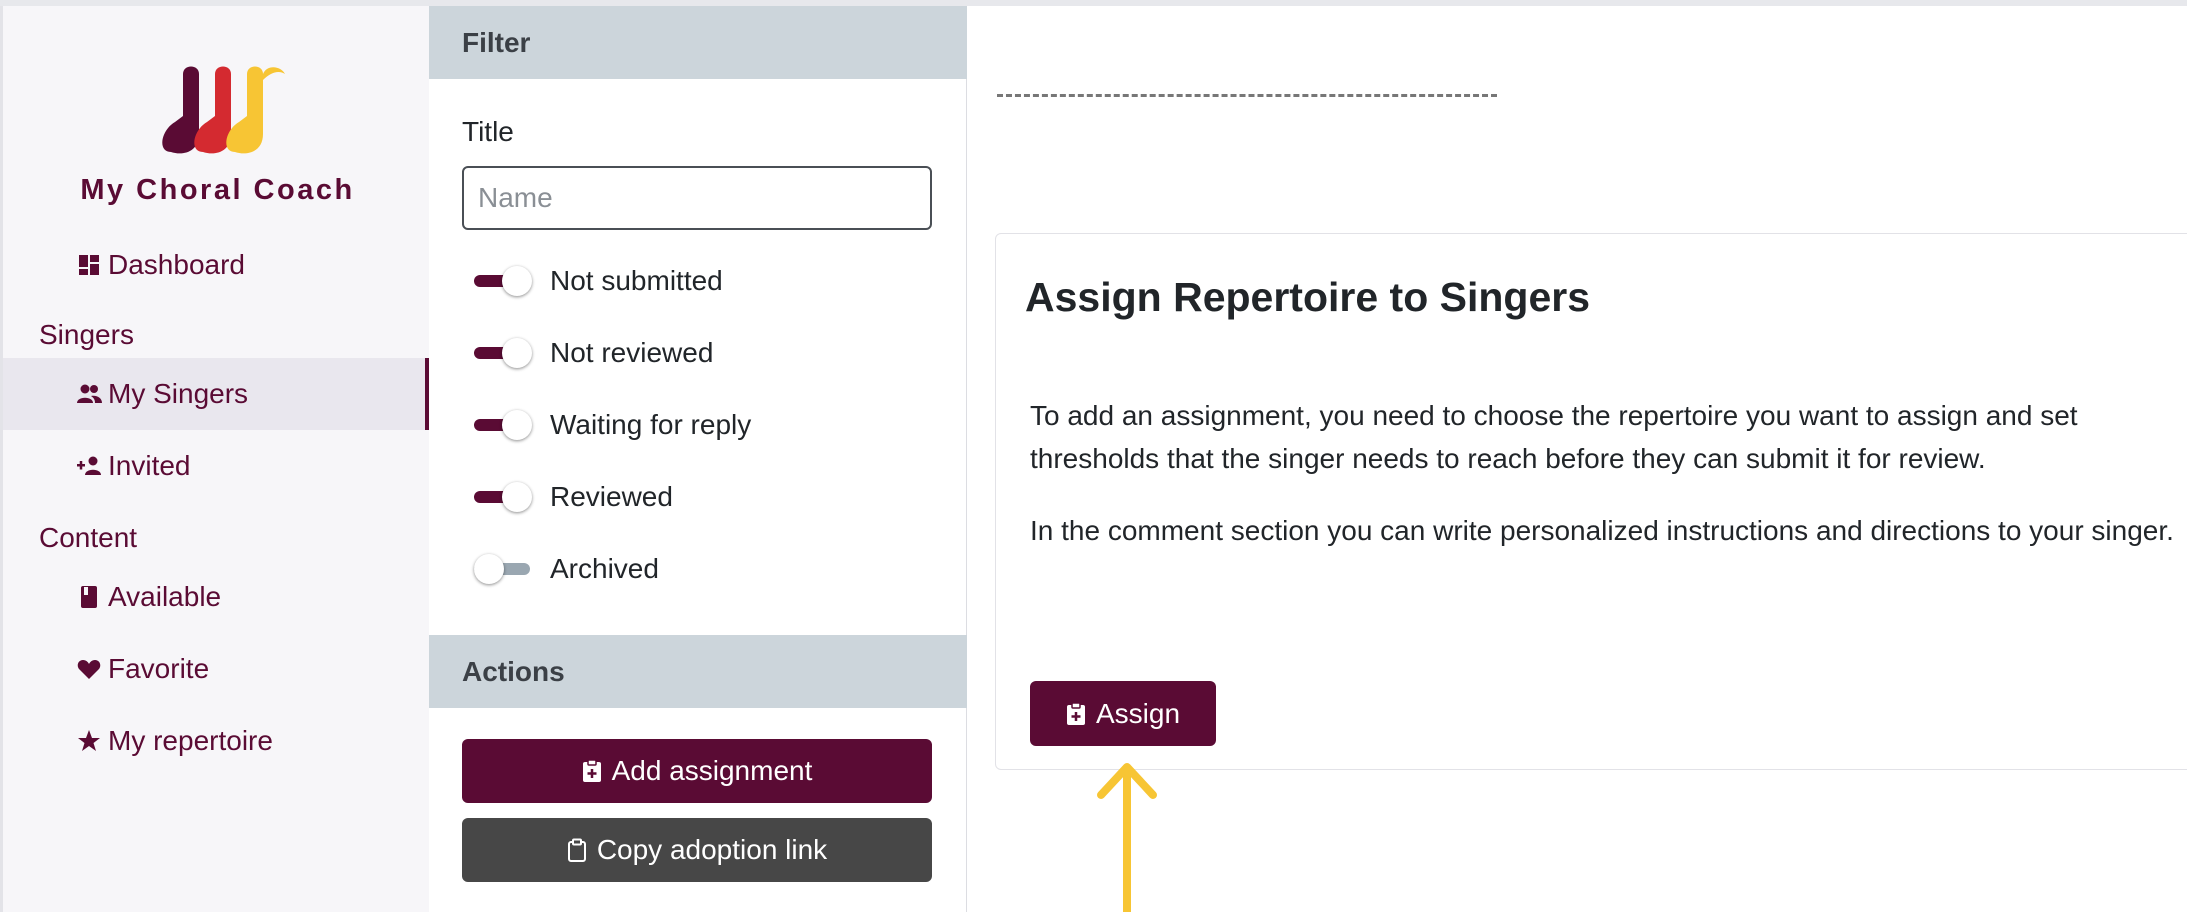 This screenshot has height=912, width=2187. Describe the element at coordinates (611, 496) in the screenshot. I see `toggle-label: Reviewed` at that location.